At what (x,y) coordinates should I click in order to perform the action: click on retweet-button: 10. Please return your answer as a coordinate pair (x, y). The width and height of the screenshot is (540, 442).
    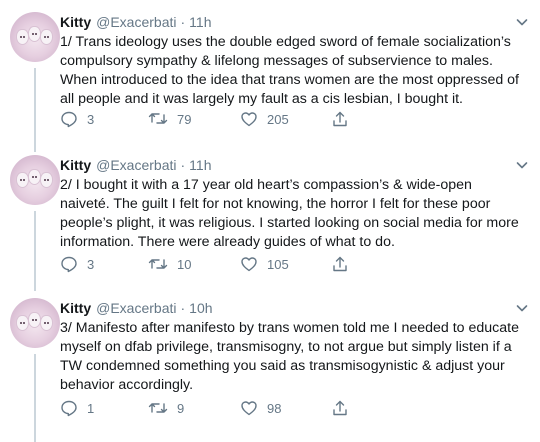
    Looking at the image, I should click on (169, 264).